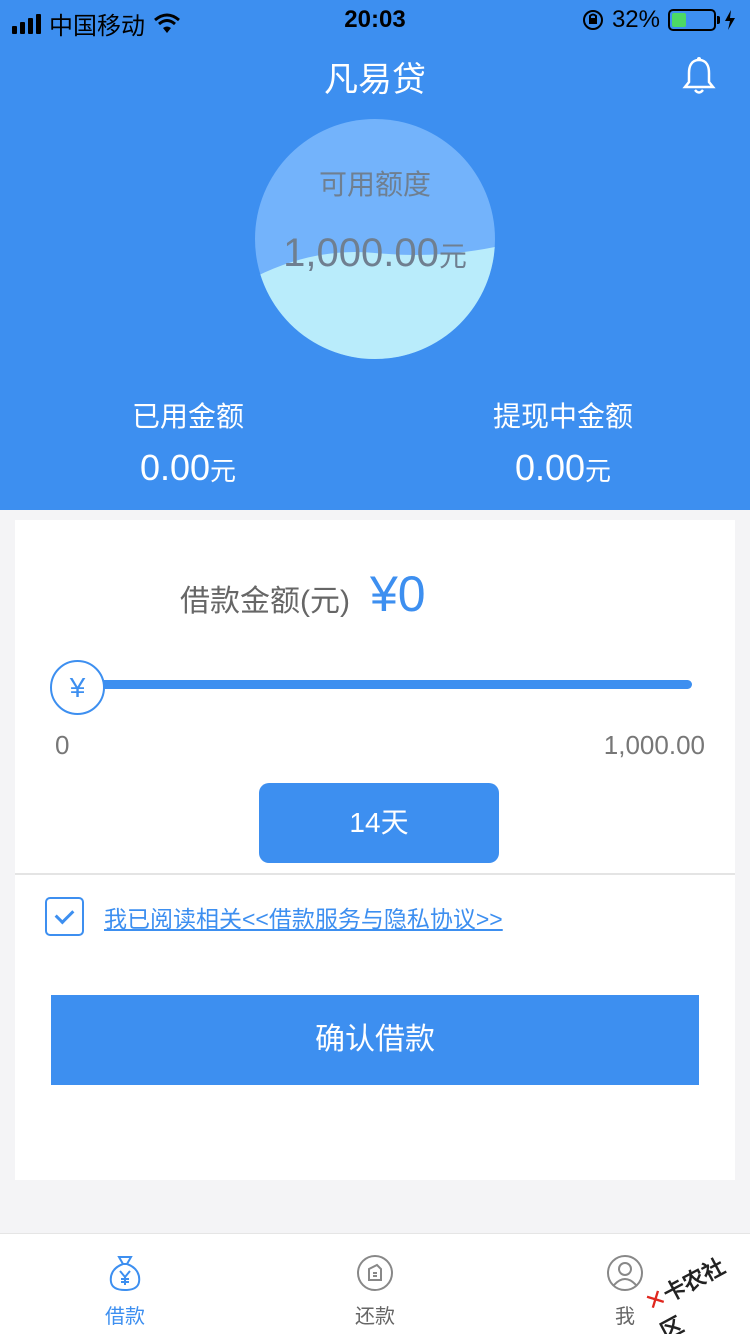 Image resolution: width=750 pixels, height=1334 pixels. I want to click on credit-amount-unit: 元, so click(452, 256).